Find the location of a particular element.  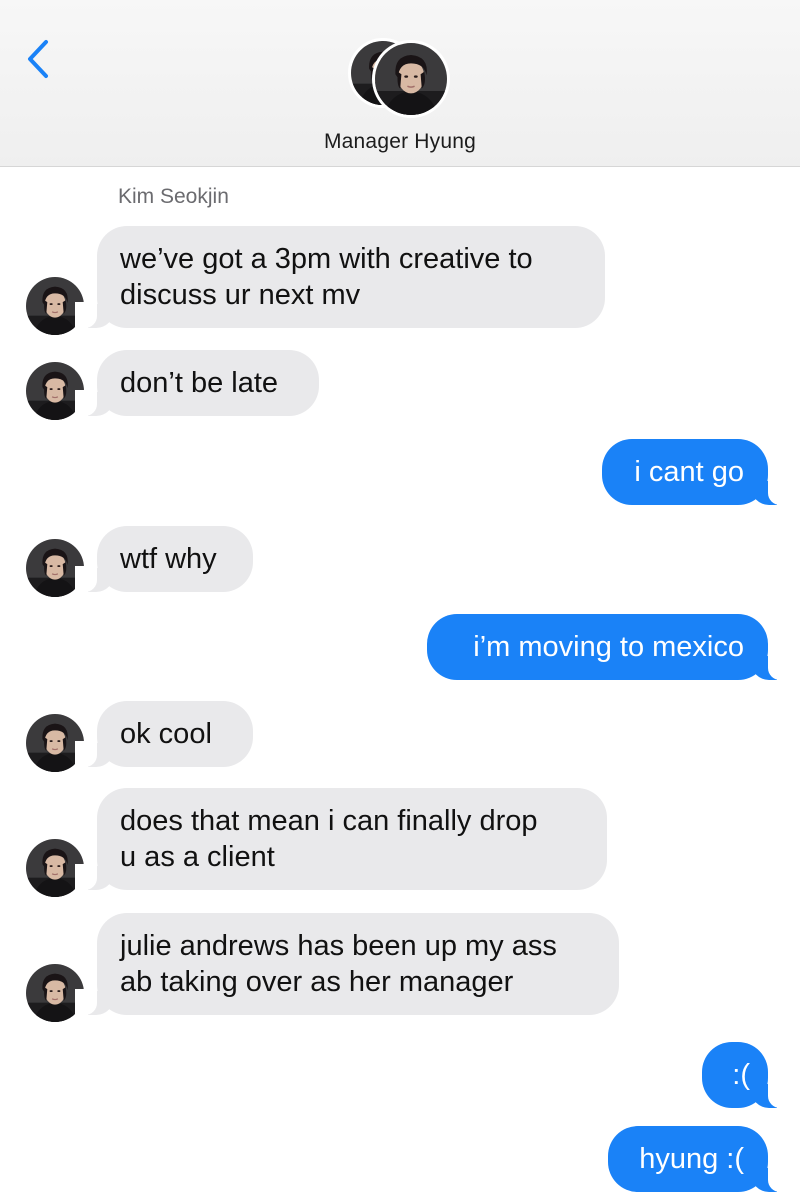

message-text: does that mean i can finally drop is located at coordinates (329, 821).